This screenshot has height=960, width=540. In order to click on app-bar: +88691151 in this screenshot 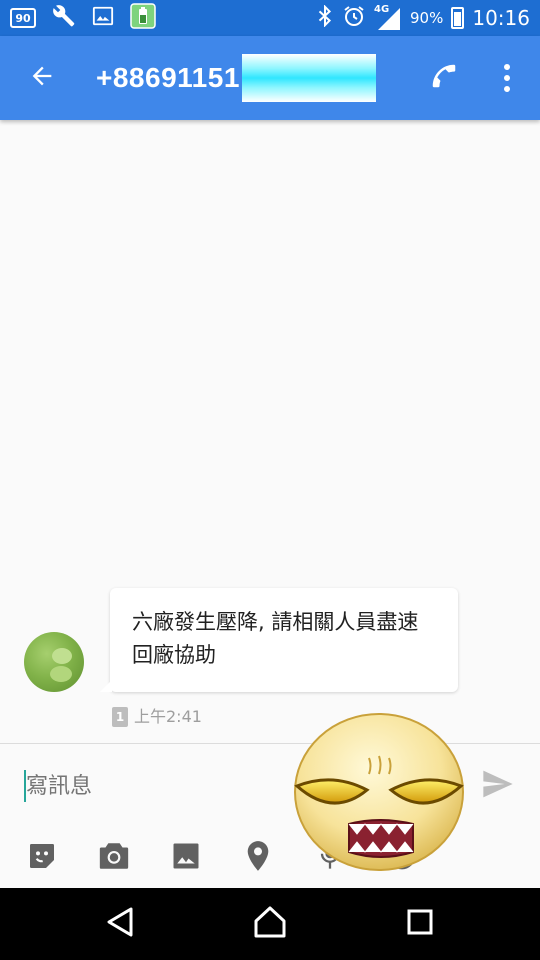, I will do `click(270, 78)`.